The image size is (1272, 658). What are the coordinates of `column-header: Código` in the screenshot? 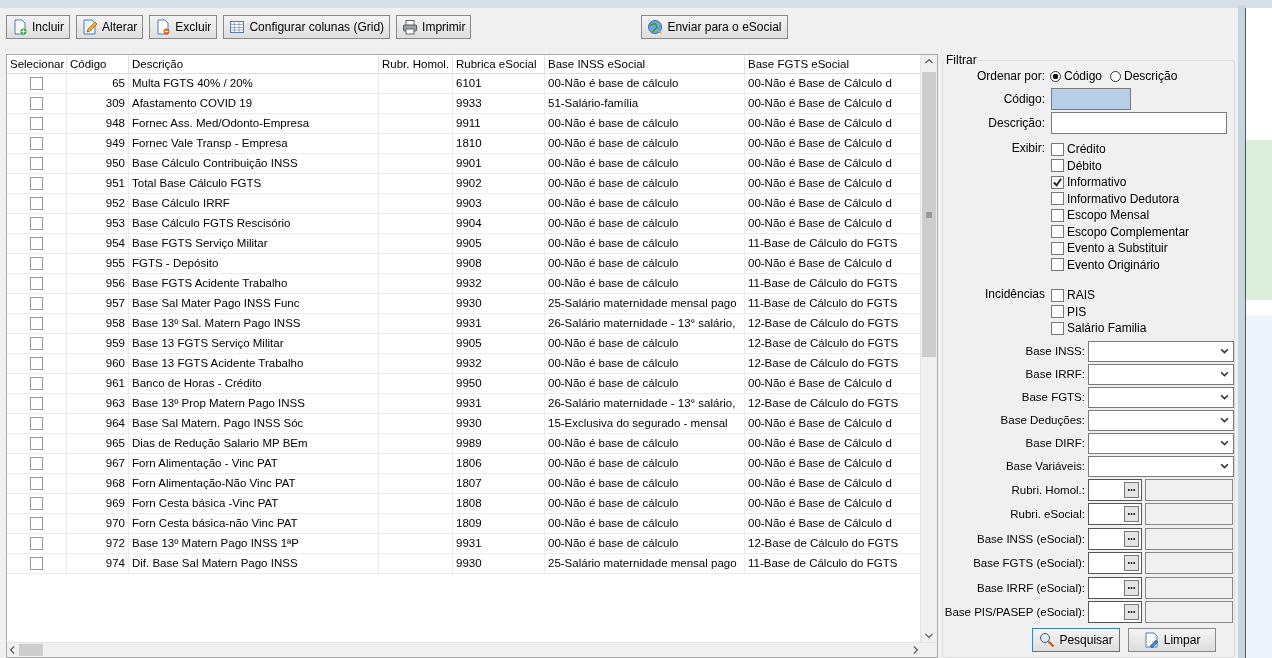 It's located at (98, 64).